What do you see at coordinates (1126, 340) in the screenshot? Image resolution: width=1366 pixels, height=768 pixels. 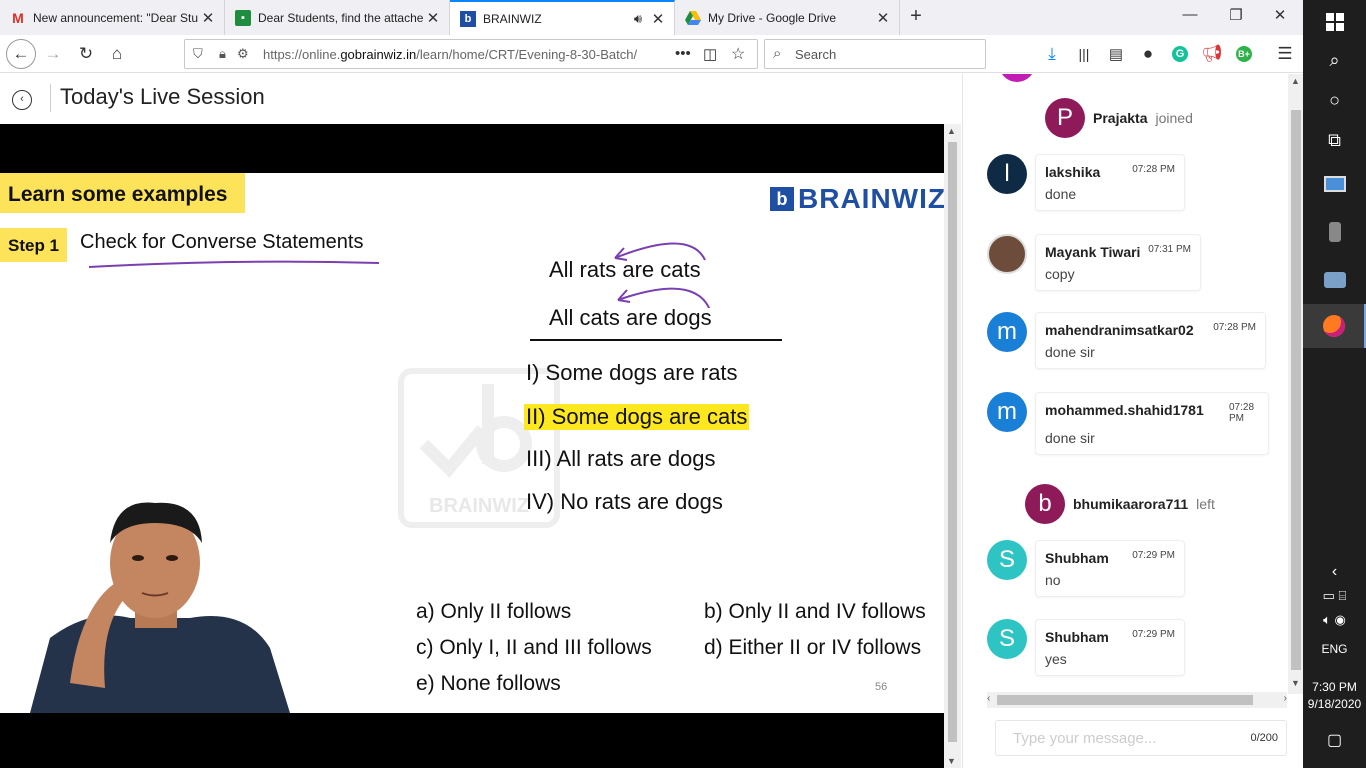 I see `chat-message: m mahendranimsatkar02 07:28 PM done sir` at bounding box center [1126, 340].